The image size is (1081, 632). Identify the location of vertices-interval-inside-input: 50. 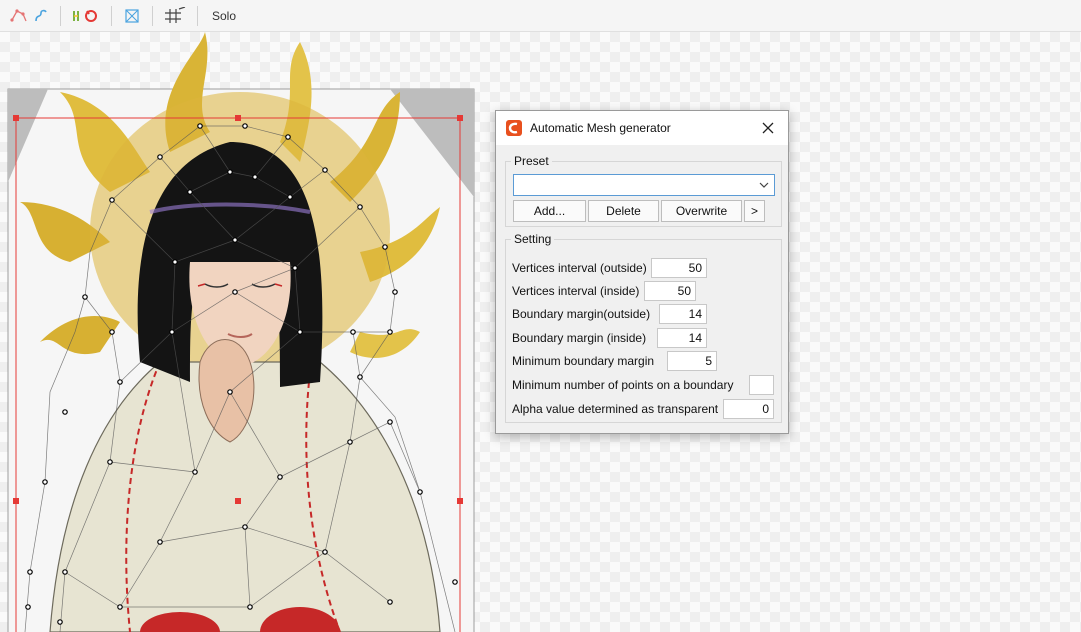
(670, 291).